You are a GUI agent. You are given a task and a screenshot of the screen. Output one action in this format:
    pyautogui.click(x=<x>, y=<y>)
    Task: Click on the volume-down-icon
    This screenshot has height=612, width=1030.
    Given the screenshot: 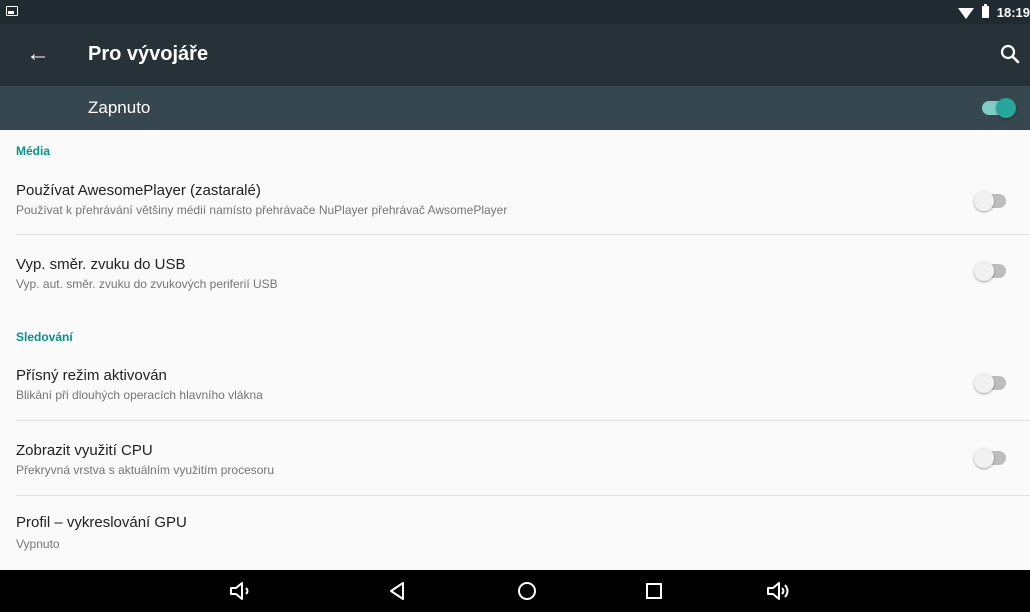 What is the action you would take?
    pyautogui.click(x=241, y=591)
    